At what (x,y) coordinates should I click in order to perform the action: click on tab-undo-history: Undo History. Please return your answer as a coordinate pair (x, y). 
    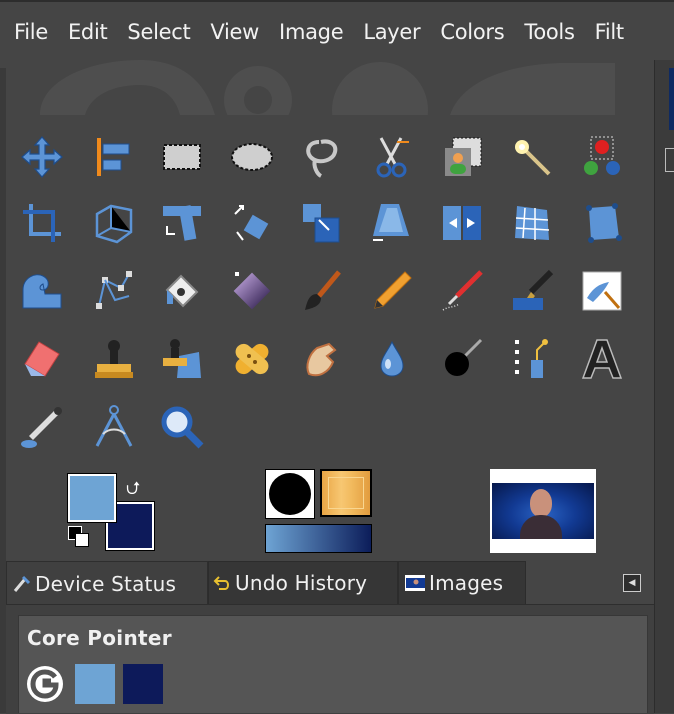
    Looking at the image, I should click on (303, 583).